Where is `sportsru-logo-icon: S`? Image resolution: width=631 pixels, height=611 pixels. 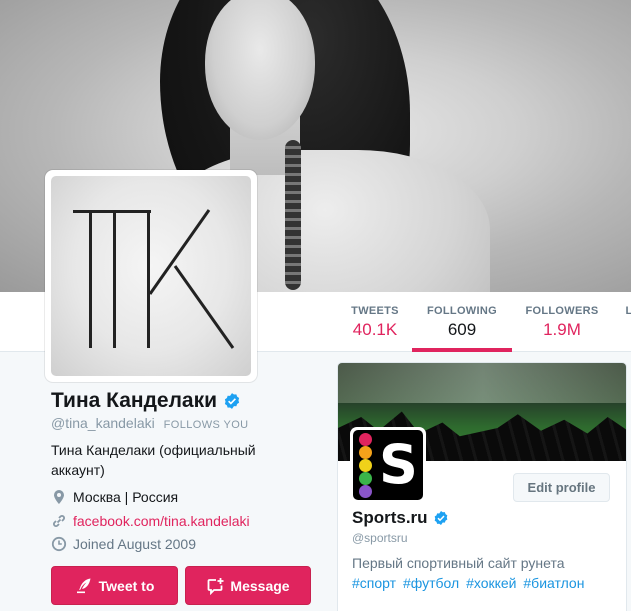 sportsru-logo-icon: S is located at coordinates (388, 465).